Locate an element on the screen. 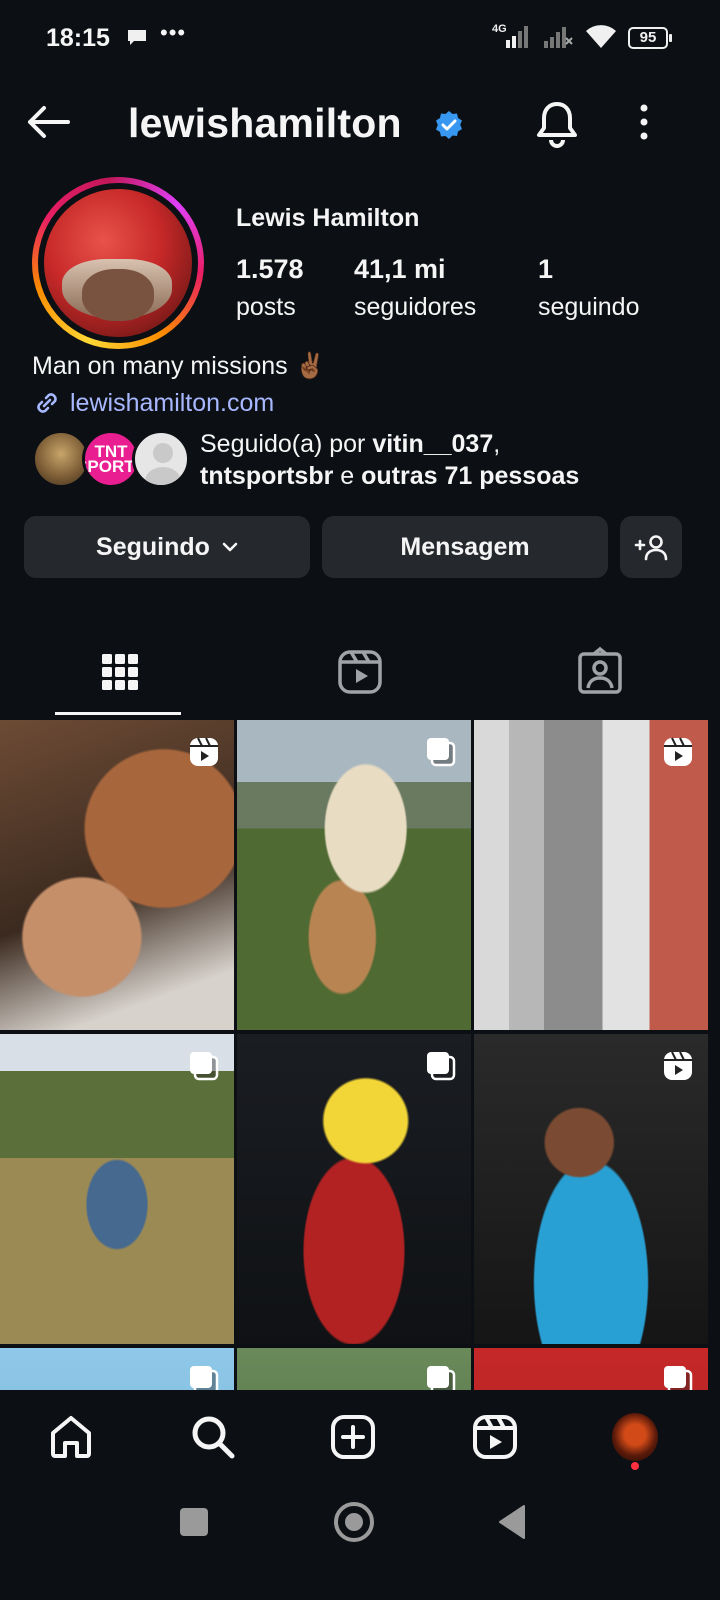  stat-posts-label: posts is located at coordinates (266, 307).